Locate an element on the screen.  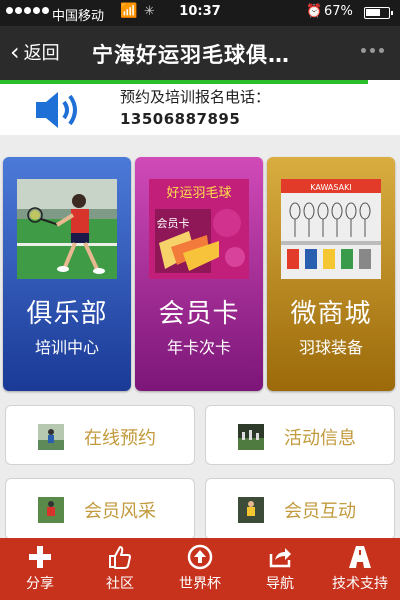
club-card: 俱乐部 培训中心 is located at coordinates (67, 274).